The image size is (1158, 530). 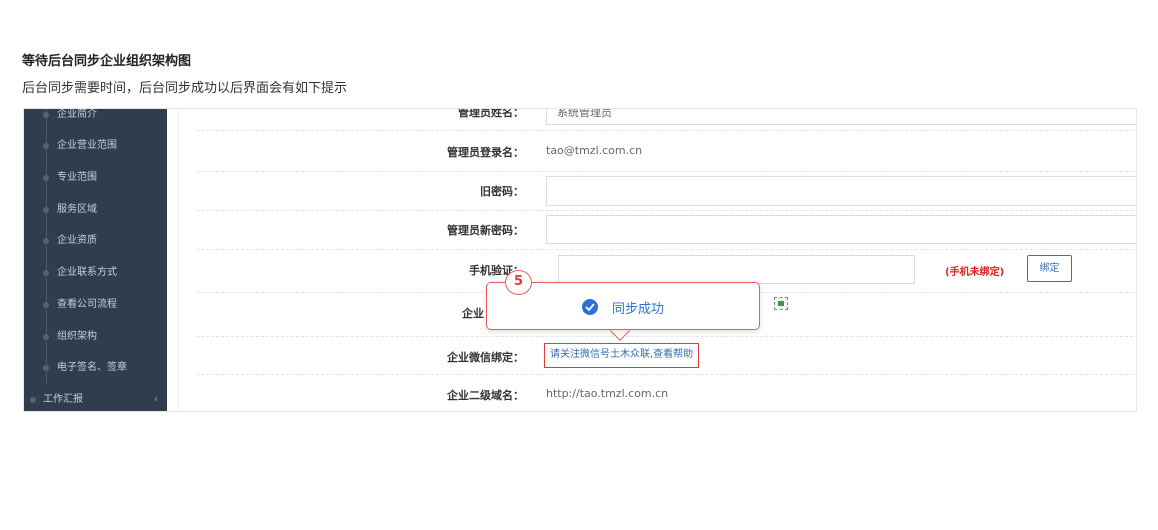 I want to click on sidebar-item-company-process: 查看公司流程, so click(x=95, y=305).